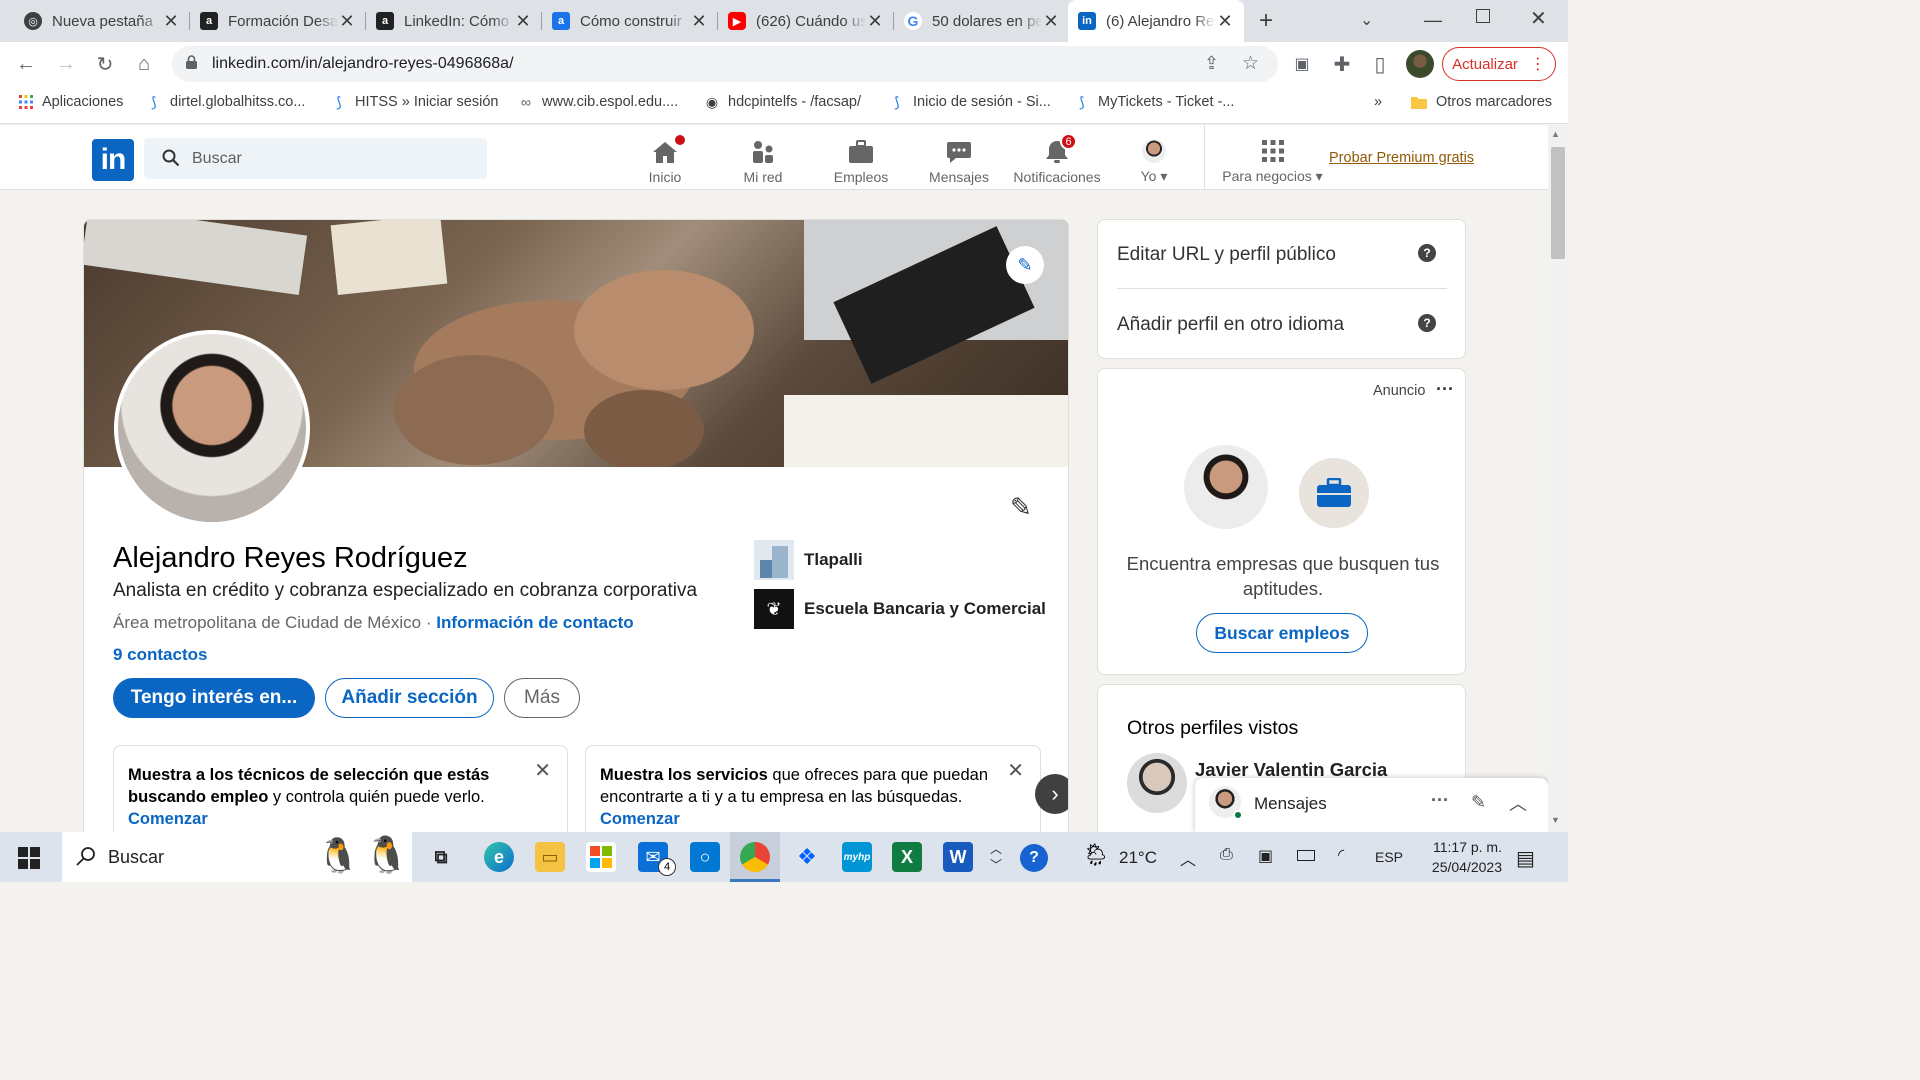  I want to click on windows-start-icon, so click(29, 858).